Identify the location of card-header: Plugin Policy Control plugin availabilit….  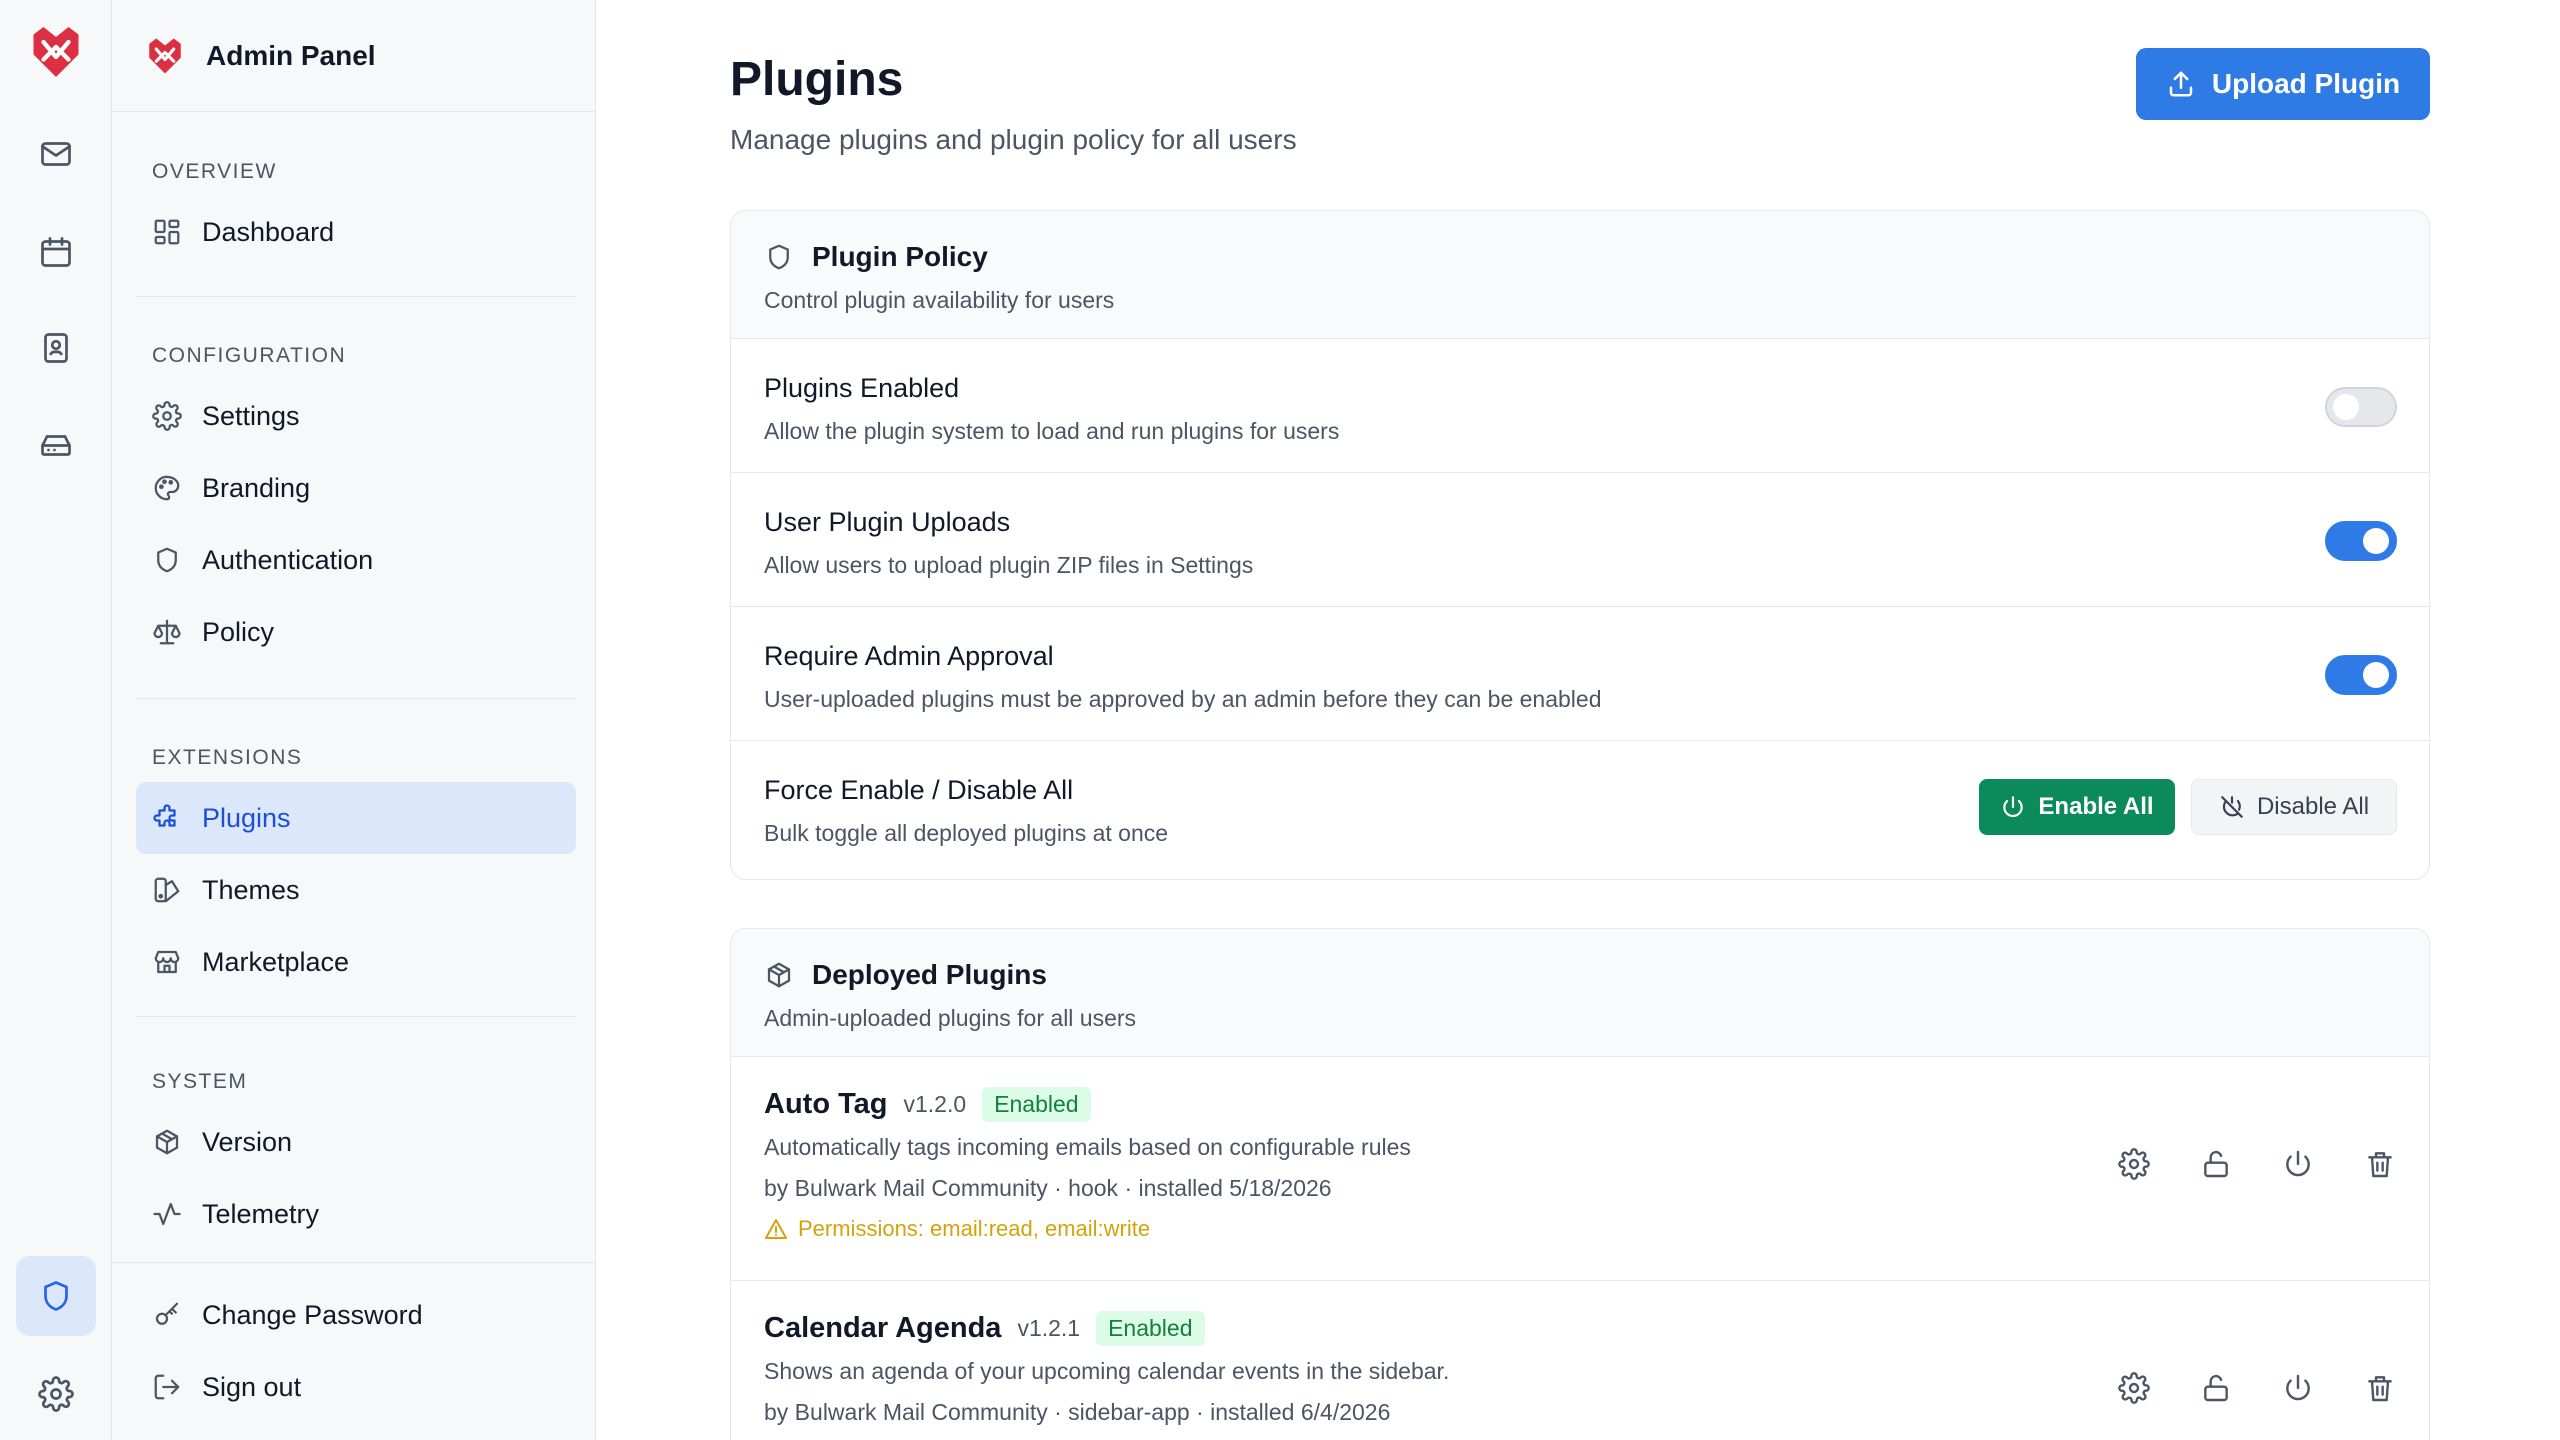
(1580, 275).